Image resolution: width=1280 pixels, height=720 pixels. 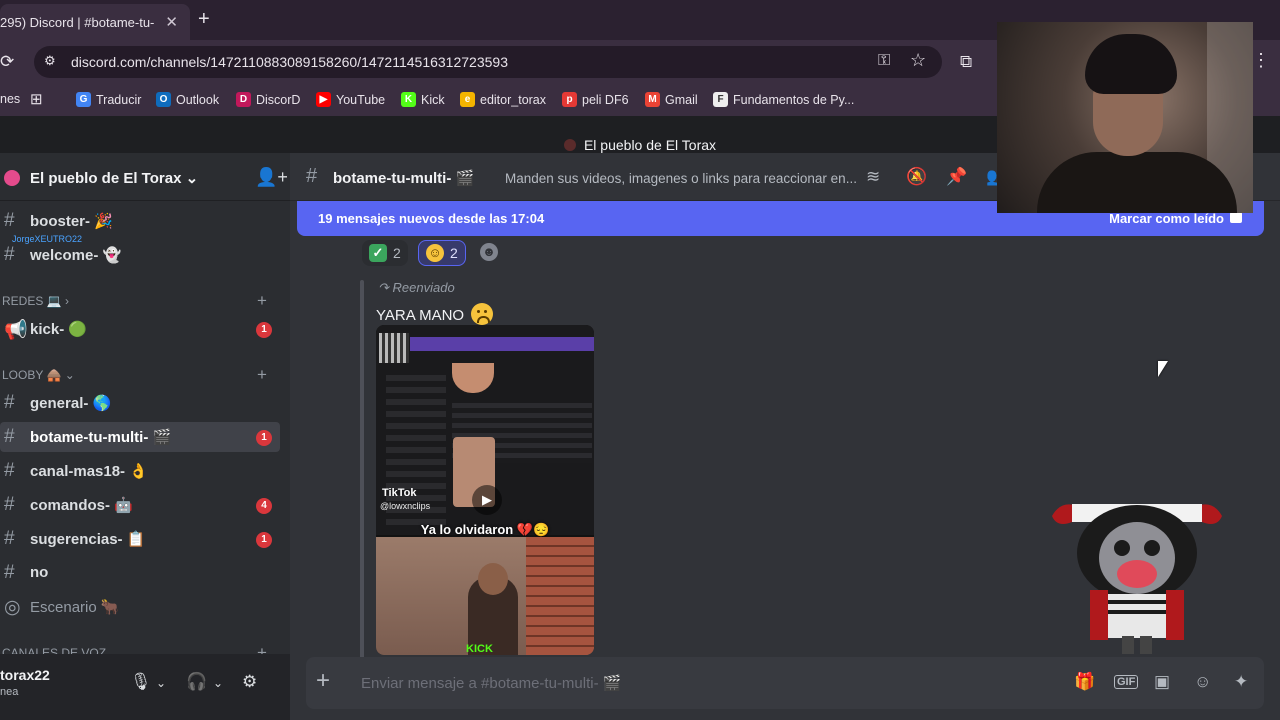 I want to click on channel-kick: 📢 kick- 🟢 1, so click(x=140, y=329).